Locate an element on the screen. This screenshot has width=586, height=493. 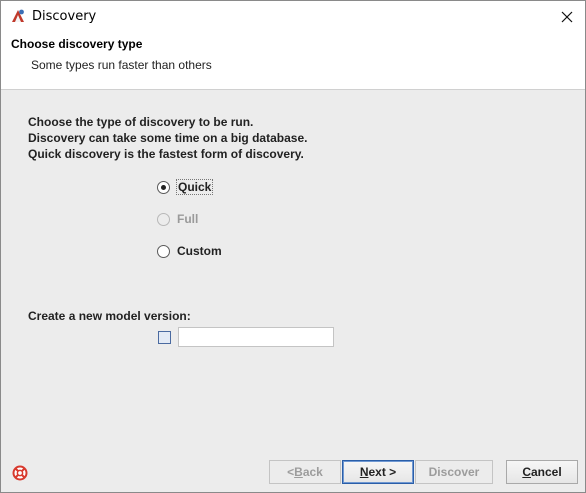
radio-custom: Custom is located at coordinates (190, 251).